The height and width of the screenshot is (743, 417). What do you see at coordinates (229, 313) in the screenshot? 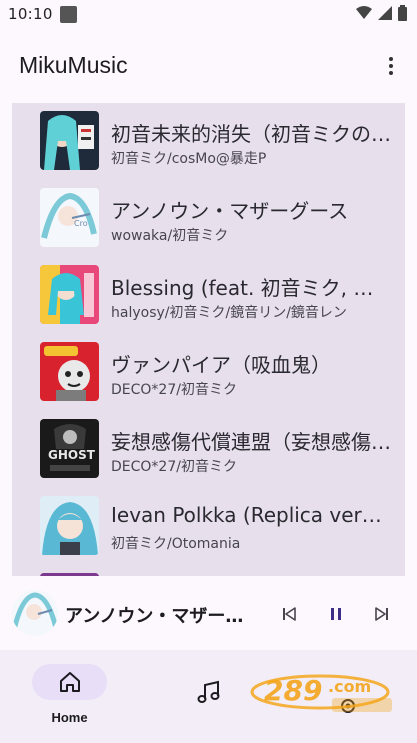
I see `song-artist: halyosy/初音ミク/鏡音リン/鏡音レン` at bounding box center [229, 313].